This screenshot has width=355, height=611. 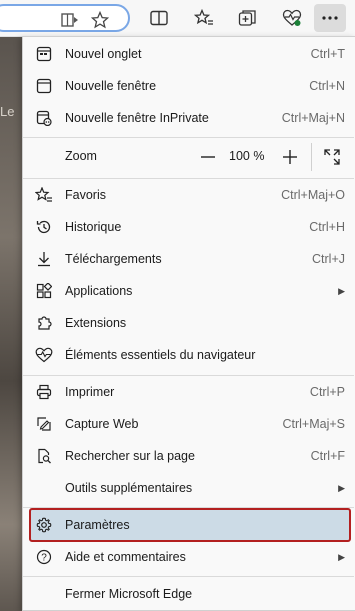 What do you see at coordinates (103, 54) in the screenshot?
I see `menu-item-label: Nouvel onglet` at bounding box center [103, 54].